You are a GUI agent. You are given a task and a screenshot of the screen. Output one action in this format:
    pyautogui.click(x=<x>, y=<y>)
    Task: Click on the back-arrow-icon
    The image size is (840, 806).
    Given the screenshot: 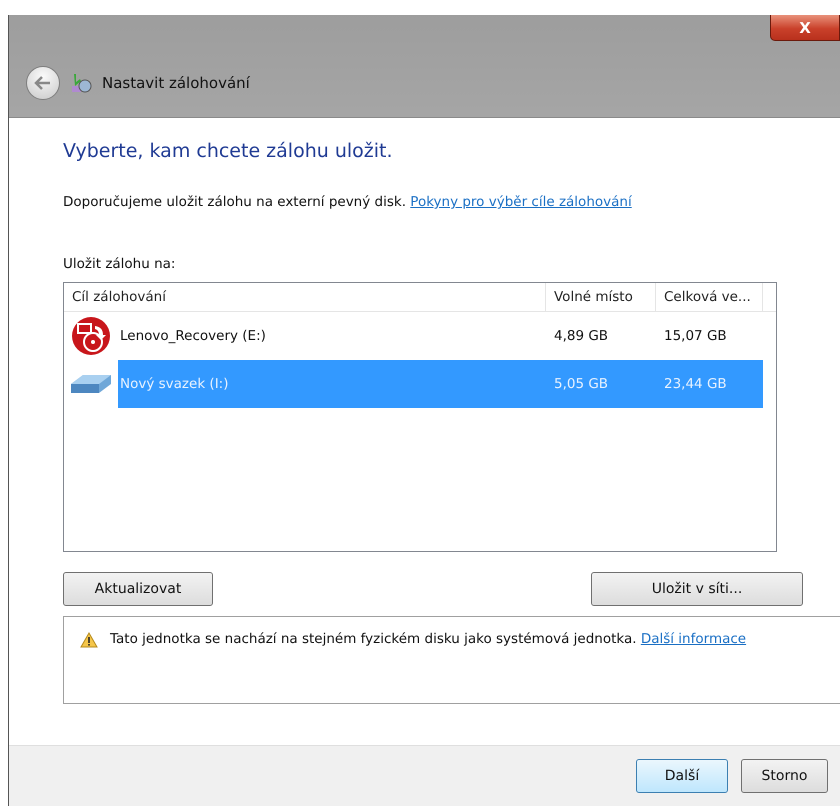 What is the action you would take?
    pyautogui.click(x=43, y=83)
    